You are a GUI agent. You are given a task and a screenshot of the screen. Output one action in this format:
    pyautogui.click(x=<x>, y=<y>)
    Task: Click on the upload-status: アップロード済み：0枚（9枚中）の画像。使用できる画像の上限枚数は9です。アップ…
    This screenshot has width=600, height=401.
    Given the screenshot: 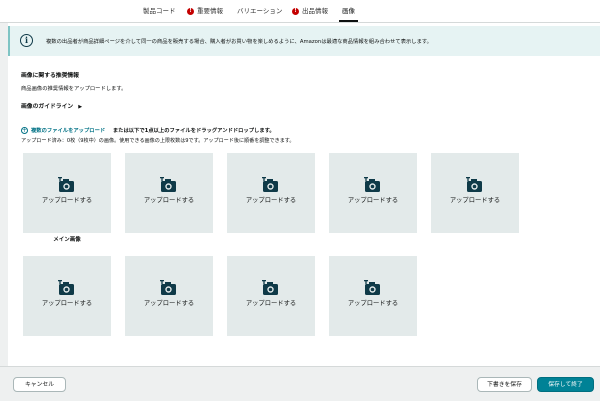 What is the action you would take?
    pyautogui.click(x=158, y=141)
    